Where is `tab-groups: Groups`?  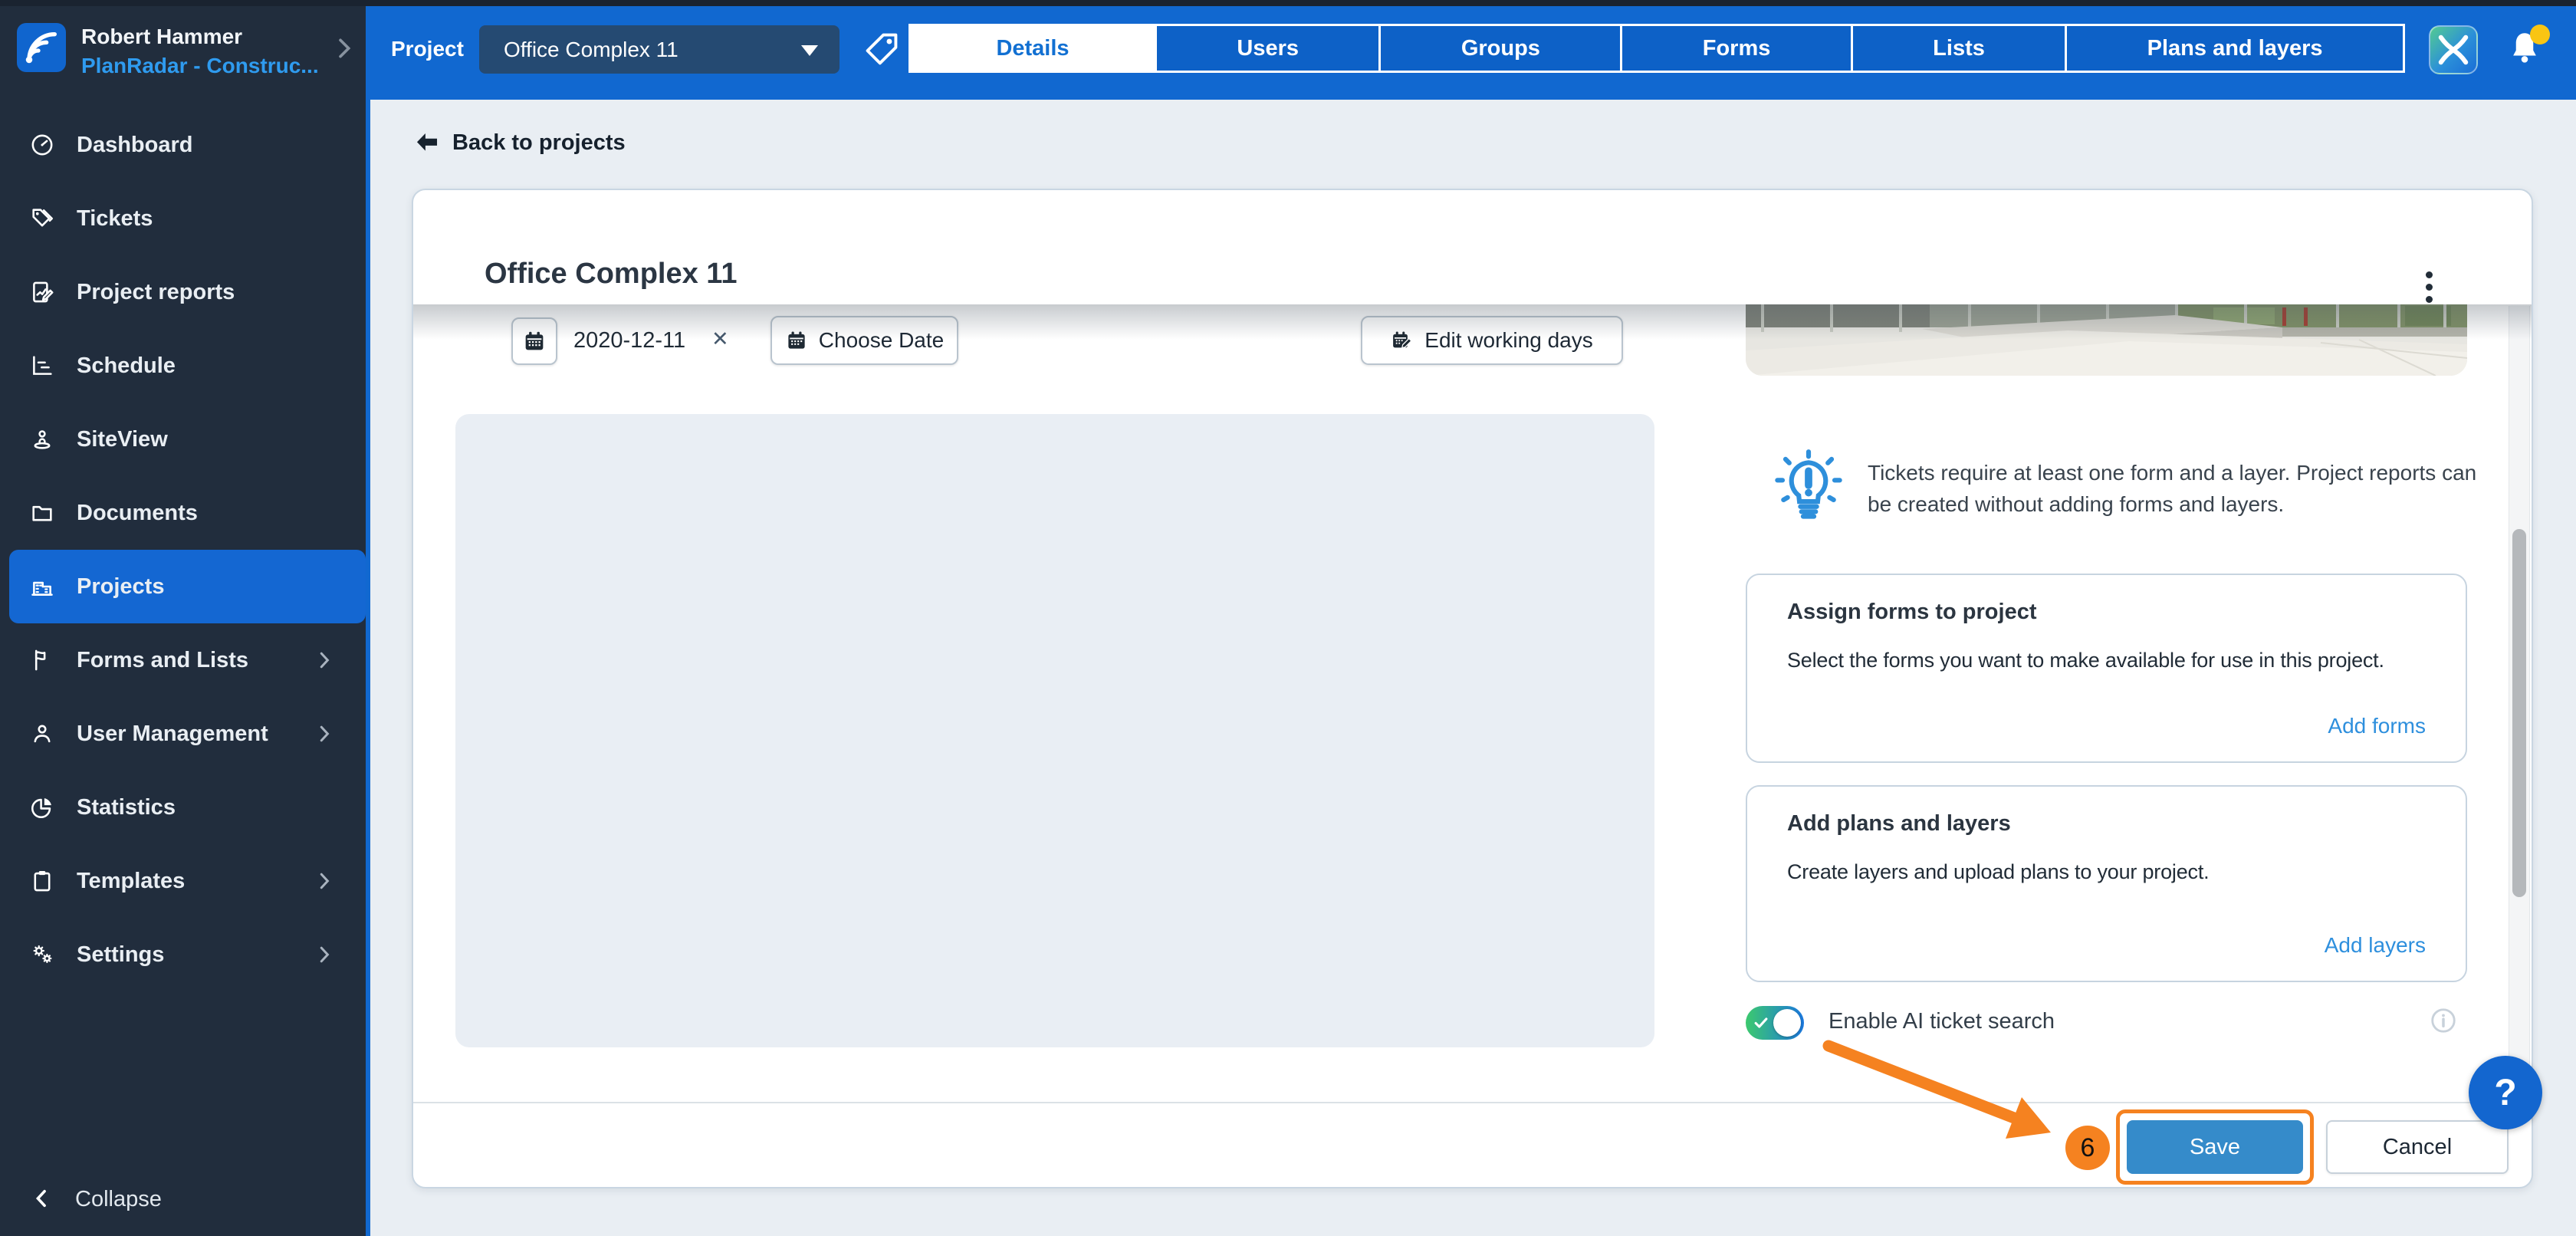
tab-groups: Groups is located at coordinates (1499, 48).